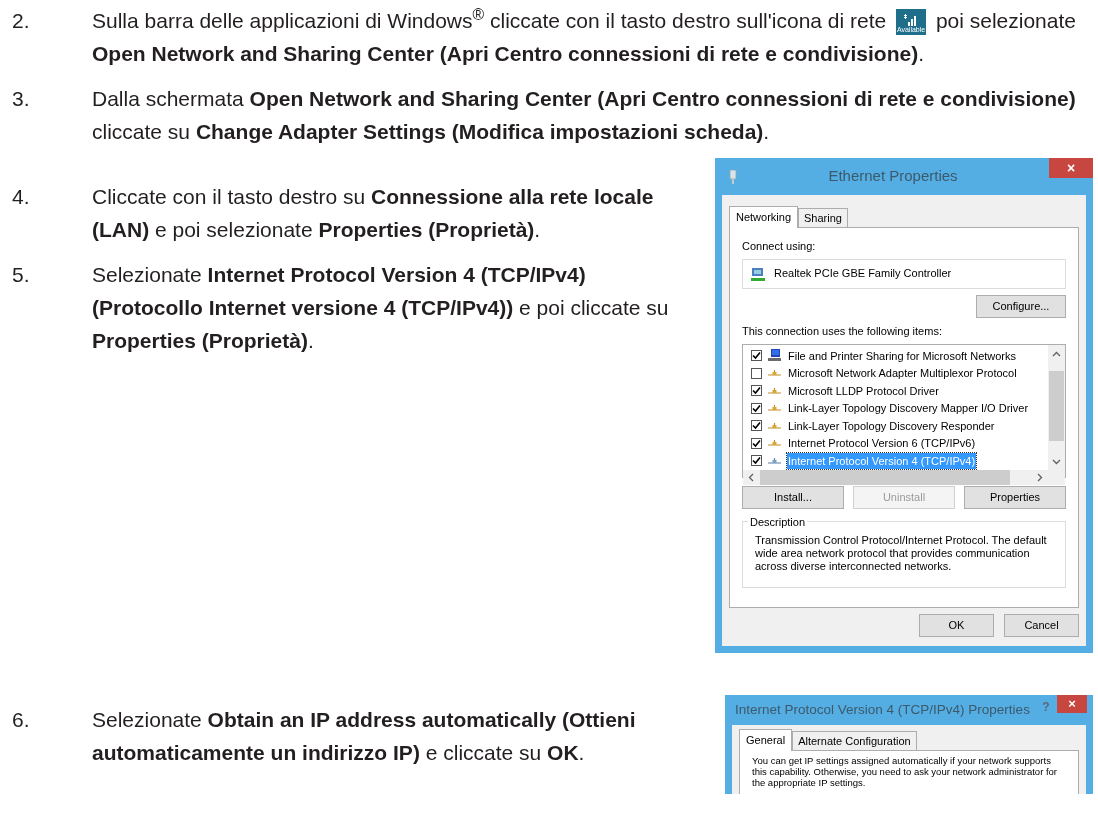 The height and width of the screenshot is (832, 1098). Describe the element at coordinates (842, 331) in the screenshot. I see `field-label: This connection uses the following items:` at that location.